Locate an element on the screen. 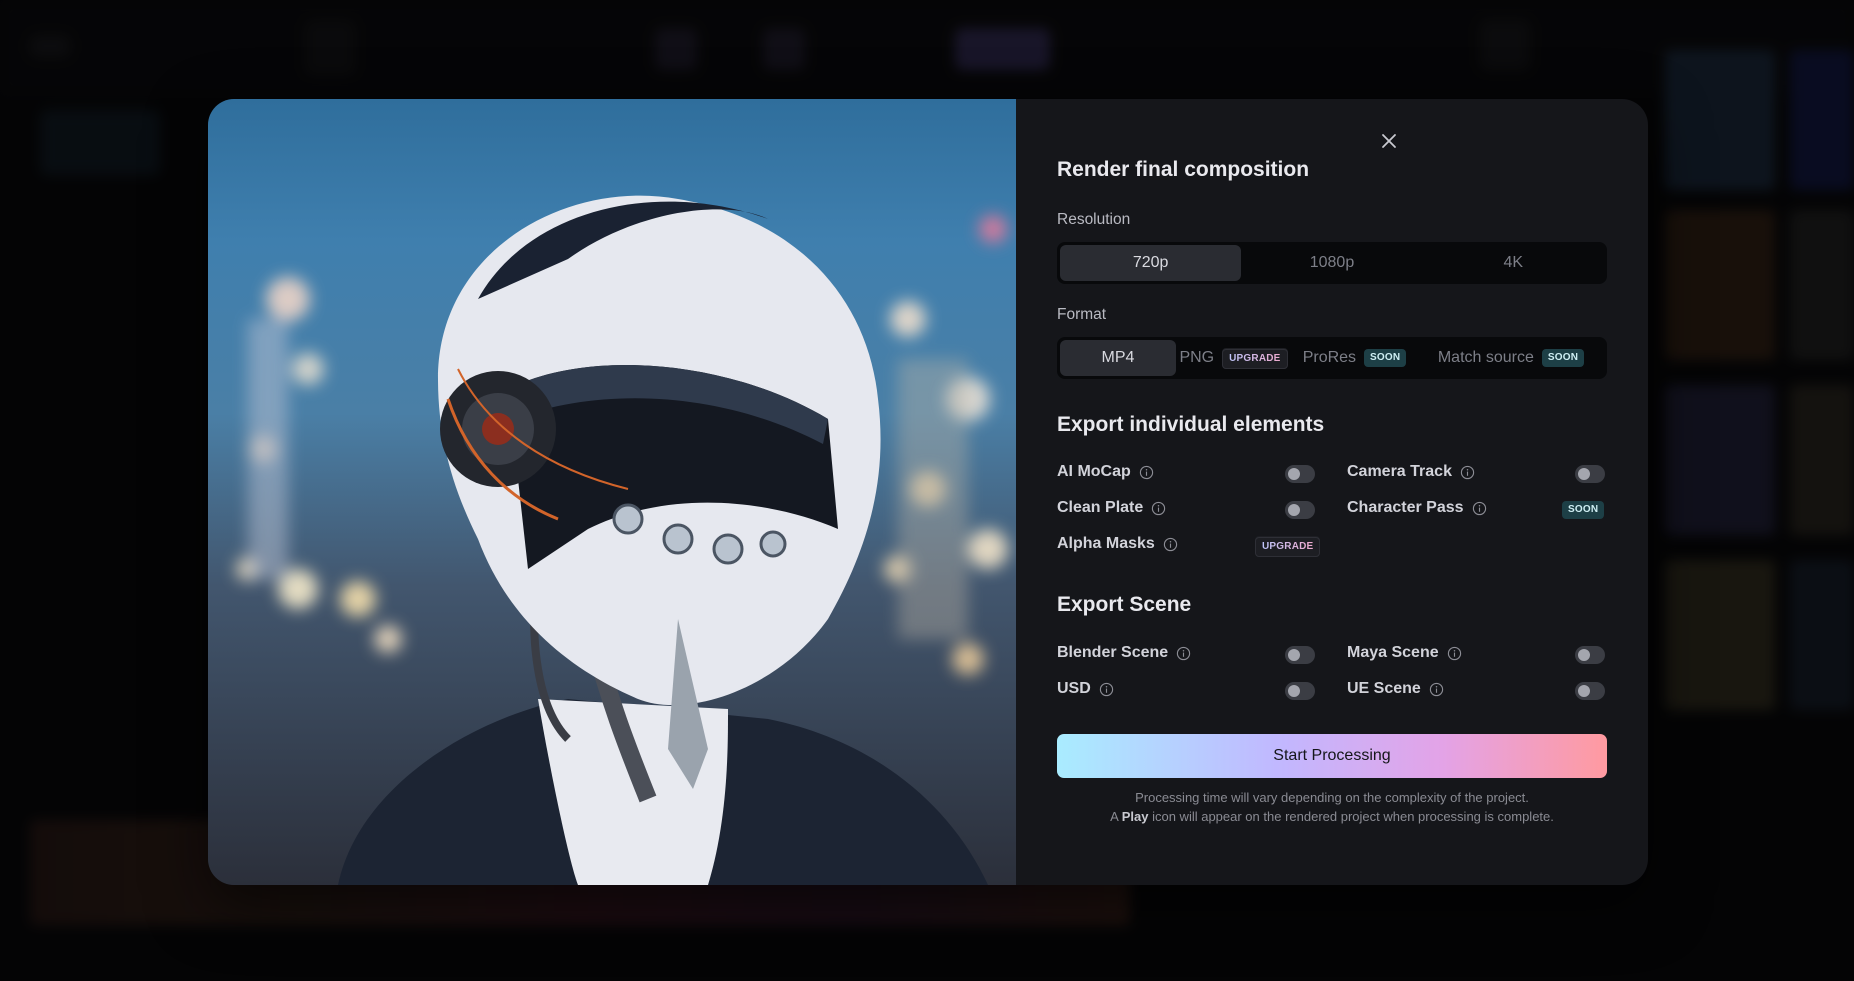  format-option-label: PNG is located at coordinates (1197, 357).